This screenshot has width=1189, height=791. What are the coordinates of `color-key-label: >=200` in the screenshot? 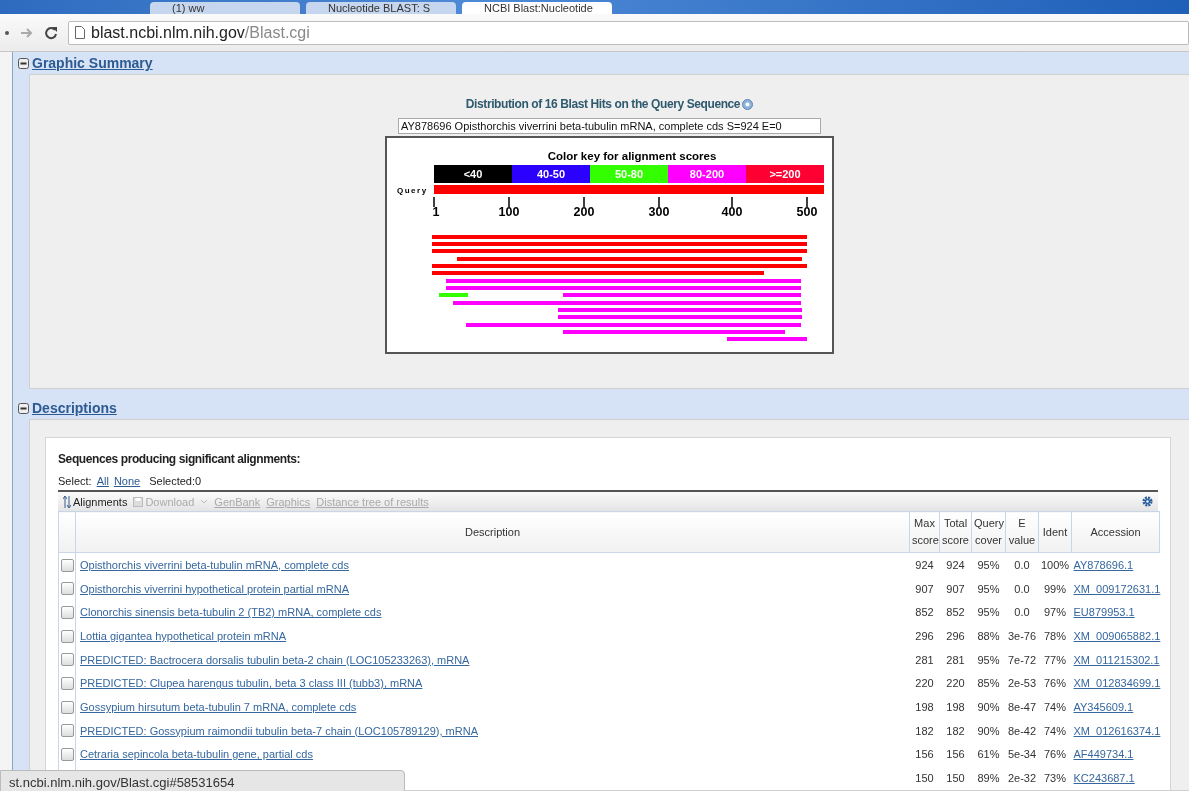 It's located at (785, 174).